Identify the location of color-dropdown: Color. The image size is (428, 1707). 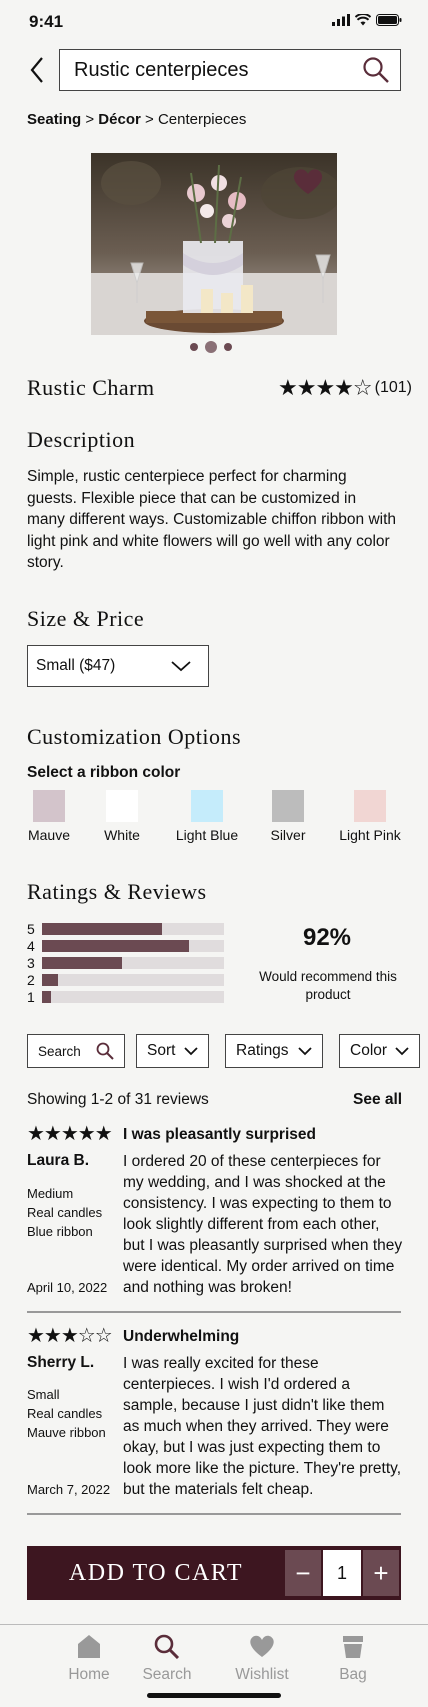
(379, 1051).